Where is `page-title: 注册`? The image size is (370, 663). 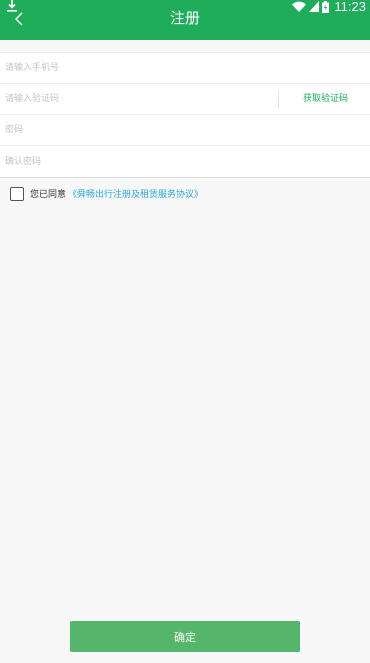 page-title: 注册 is located at coordinates (184, 18).